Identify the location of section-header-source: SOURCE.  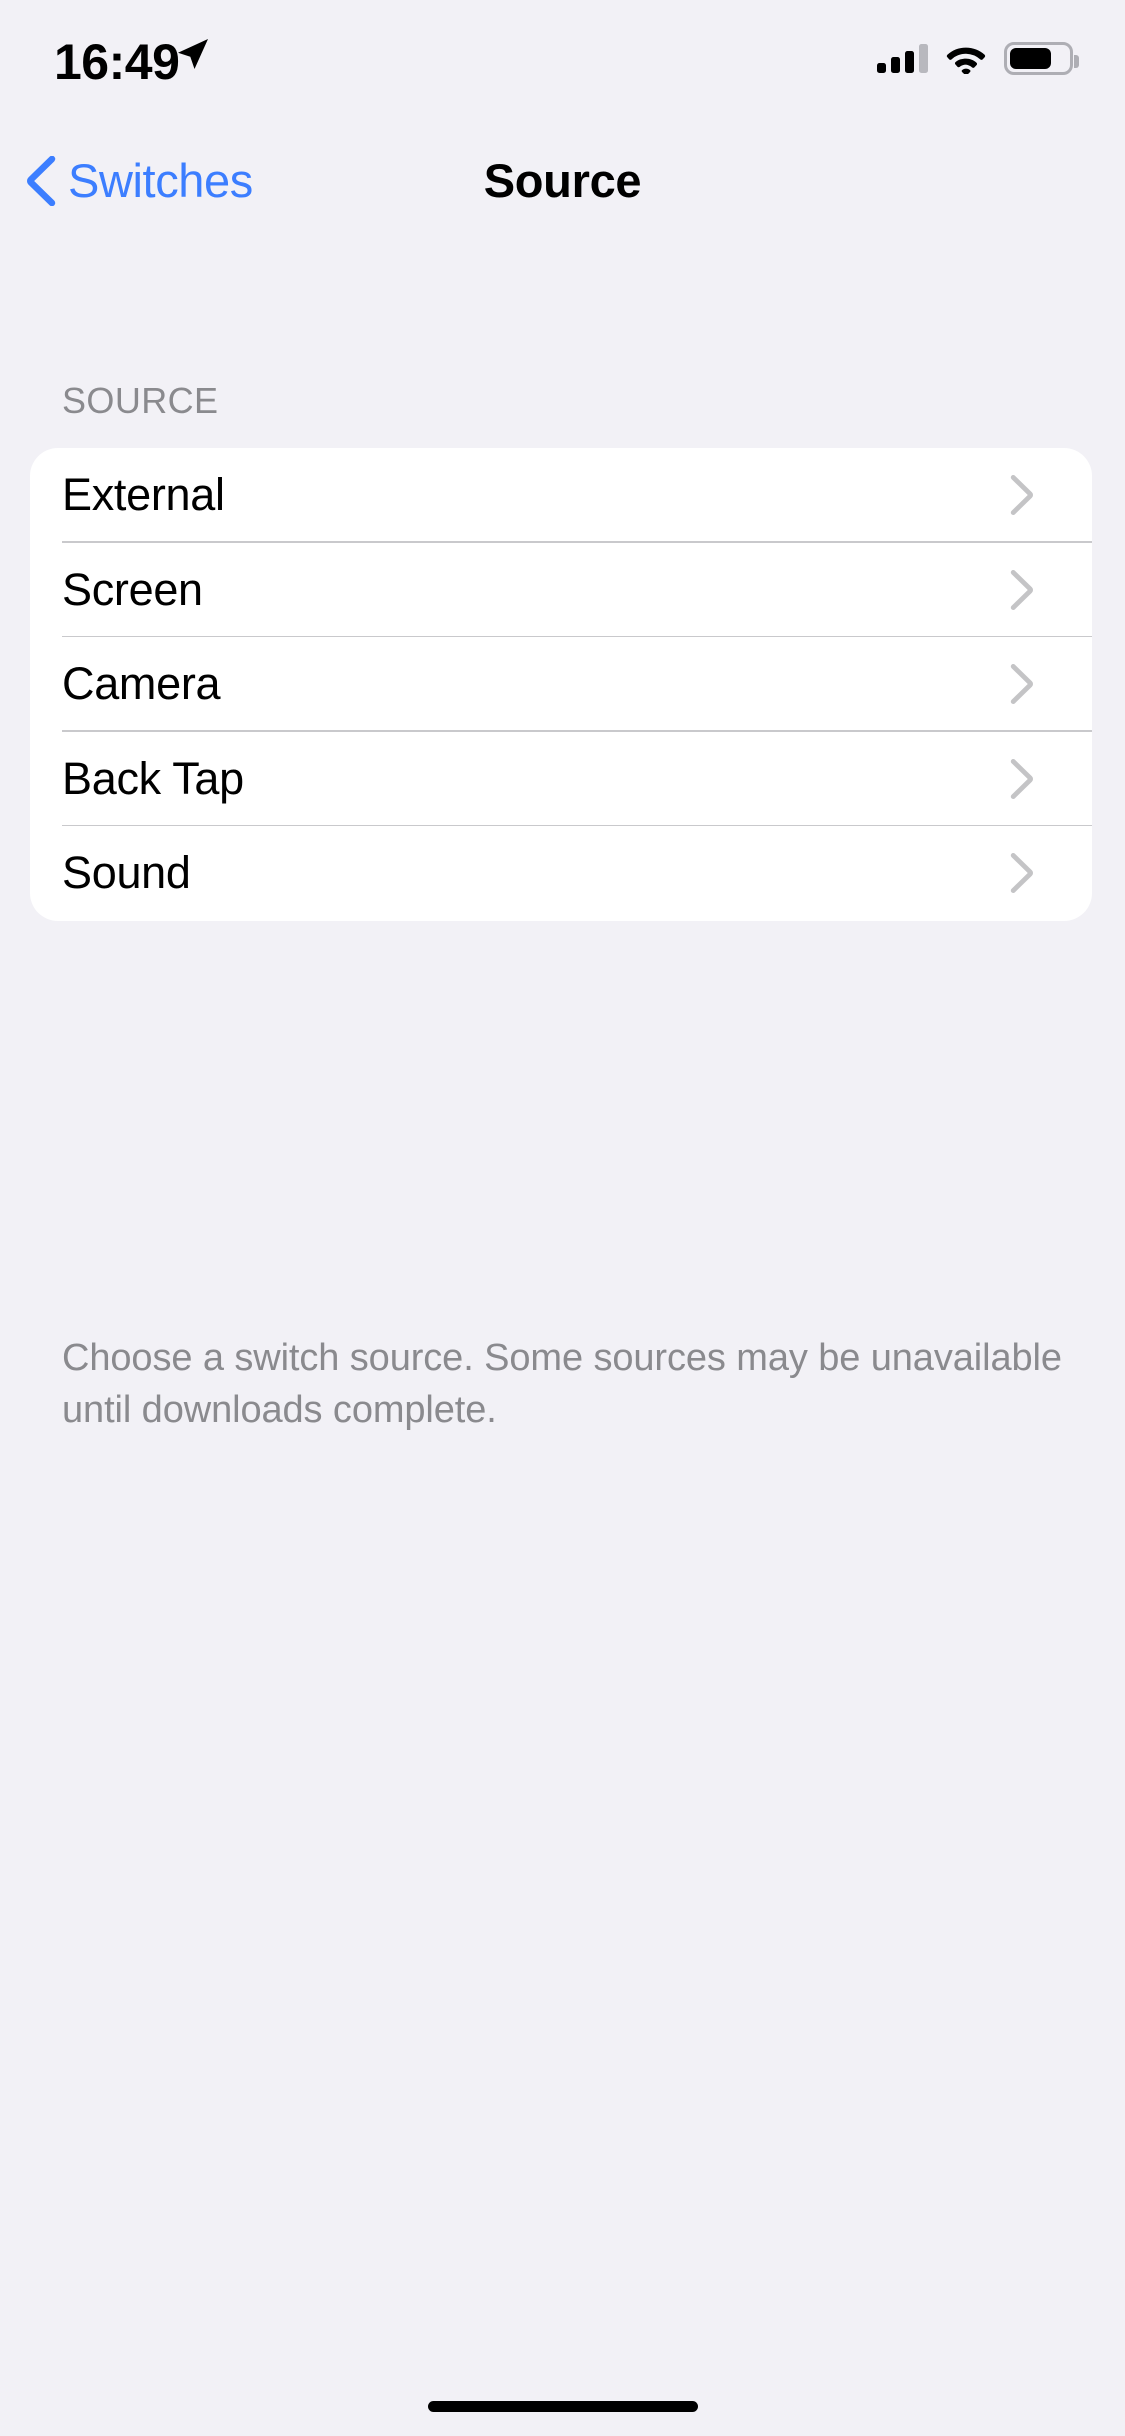
(140, 400).